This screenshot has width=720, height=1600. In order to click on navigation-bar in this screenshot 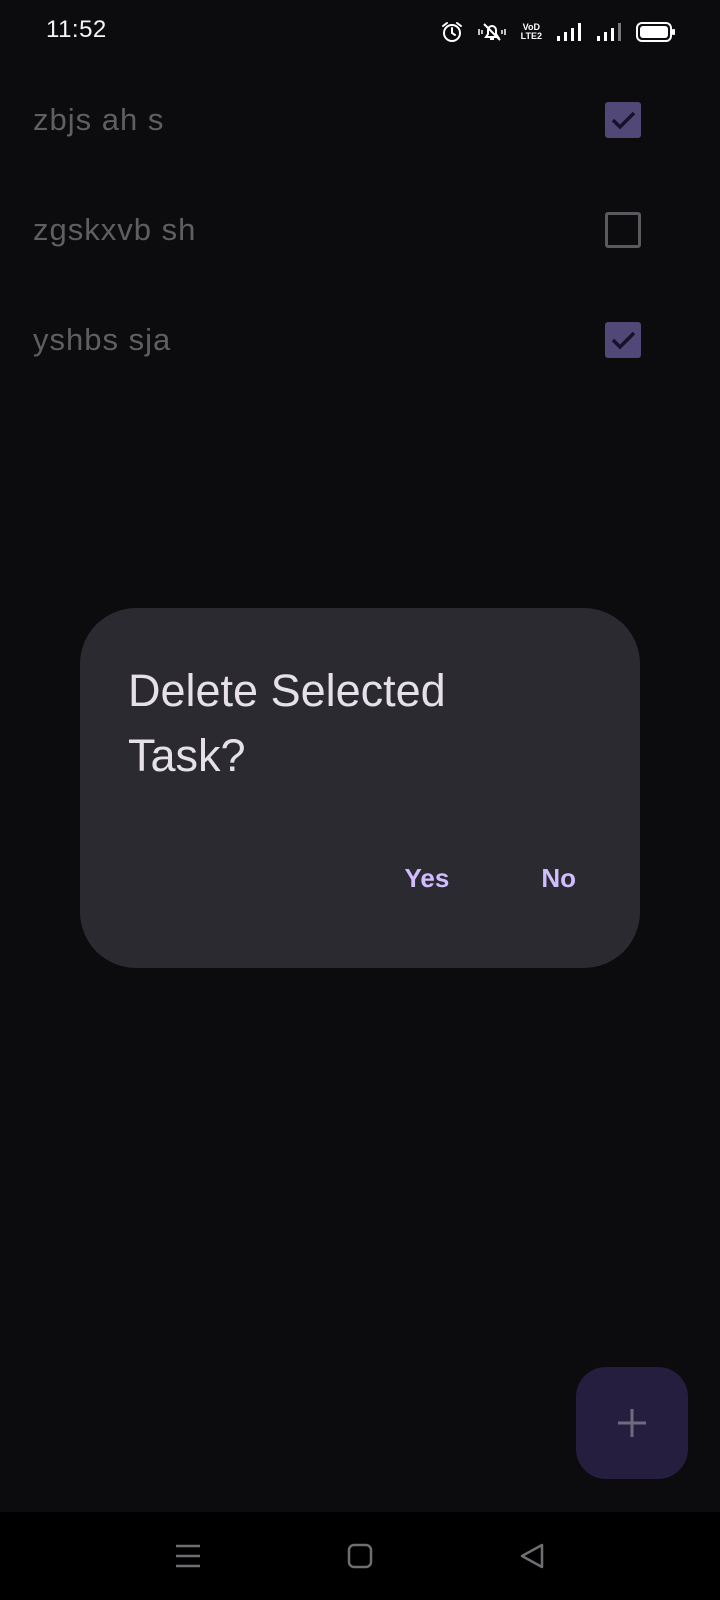, I will do `click(360, 1556)`.